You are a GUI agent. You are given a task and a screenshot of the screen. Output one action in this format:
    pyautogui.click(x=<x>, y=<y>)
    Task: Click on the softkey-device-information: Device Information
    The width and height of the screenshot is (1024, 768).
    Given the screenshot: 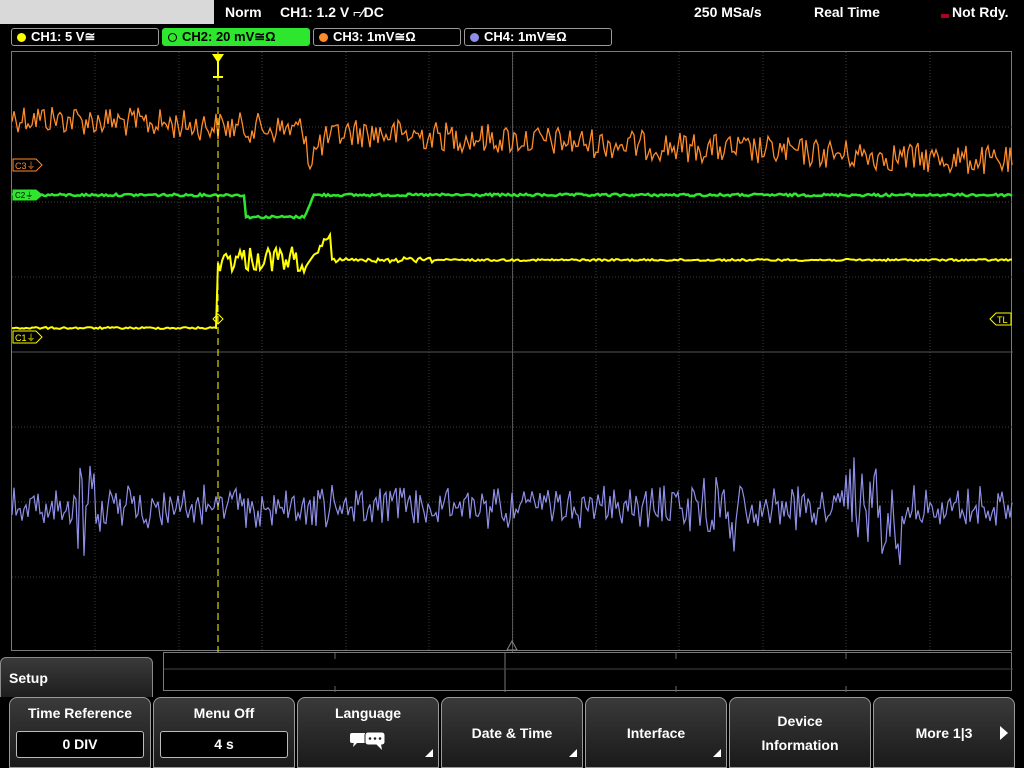 What is the action you would take?
    pyautogui.click(x=800, y=732)
    